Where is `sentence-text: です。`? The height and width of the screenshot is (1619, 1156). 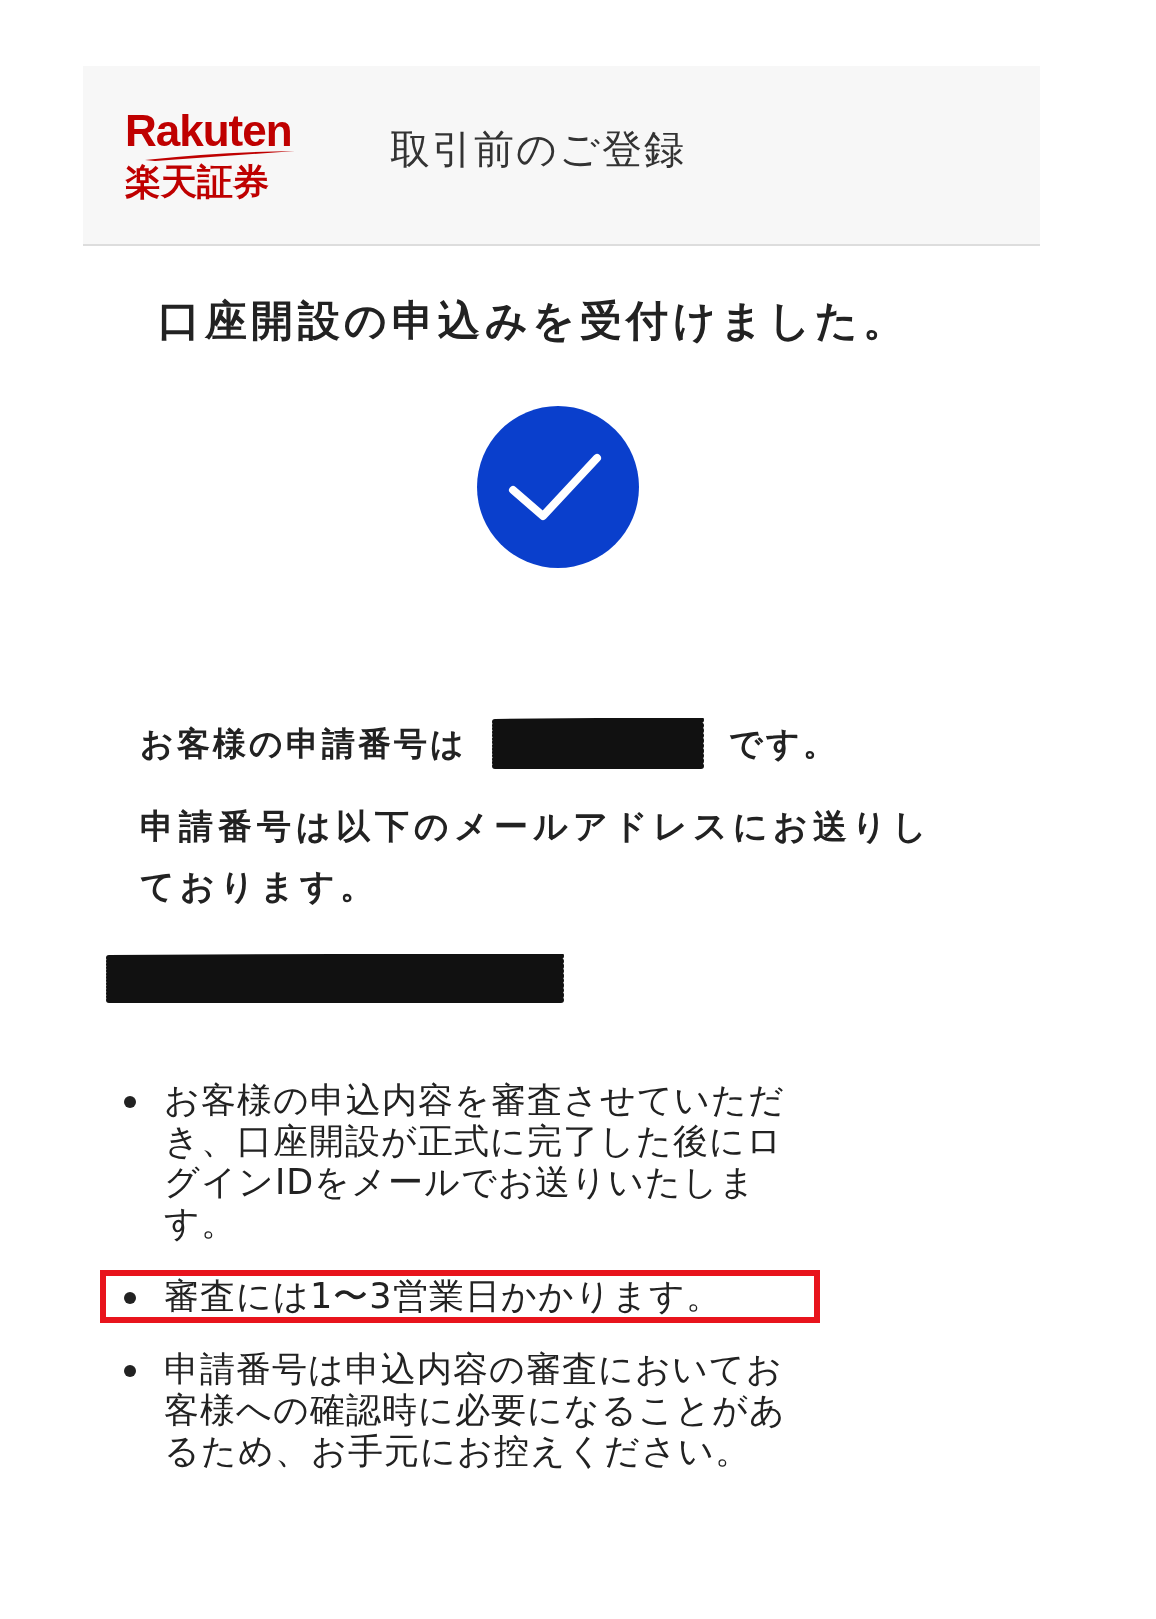
sentence-text: です。 is located at coordinates (784, 743).